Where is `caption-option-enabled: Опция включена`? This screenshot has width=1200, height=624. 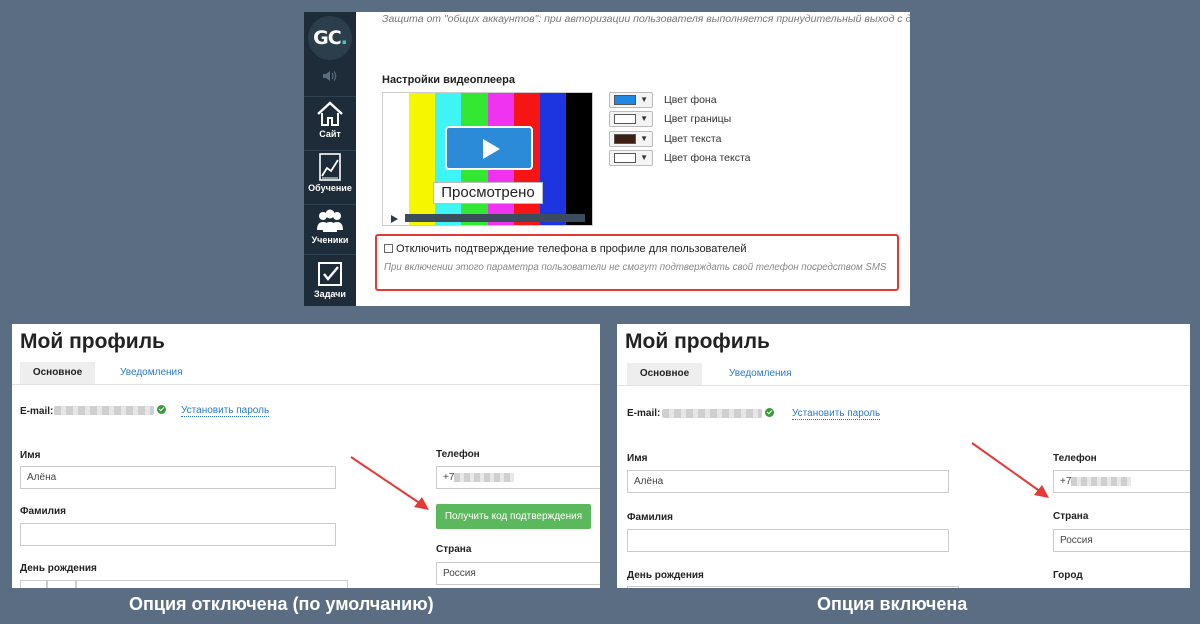 caption-option-enabled: Опция включена is located at coordinates (892, 604).